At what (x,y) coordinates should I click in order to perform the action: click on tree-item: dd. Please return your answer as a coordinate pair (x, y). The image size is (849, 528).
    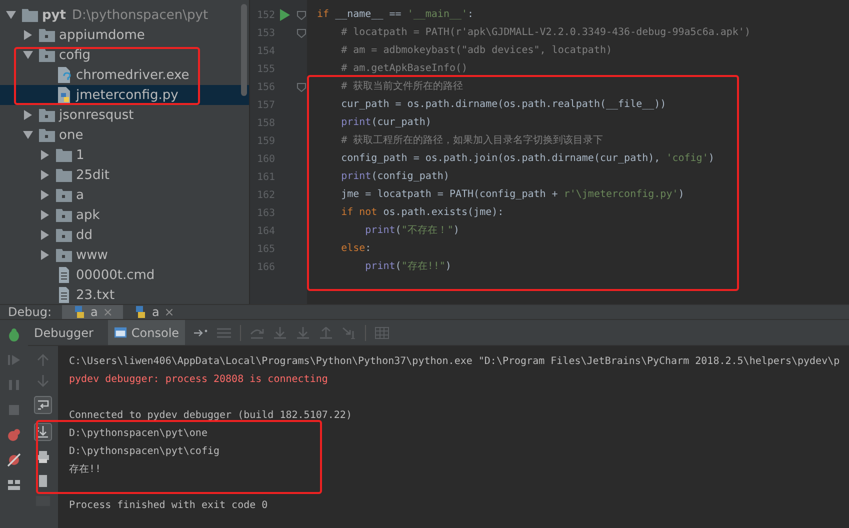
    Looking at the image, I should click on (124, 235).